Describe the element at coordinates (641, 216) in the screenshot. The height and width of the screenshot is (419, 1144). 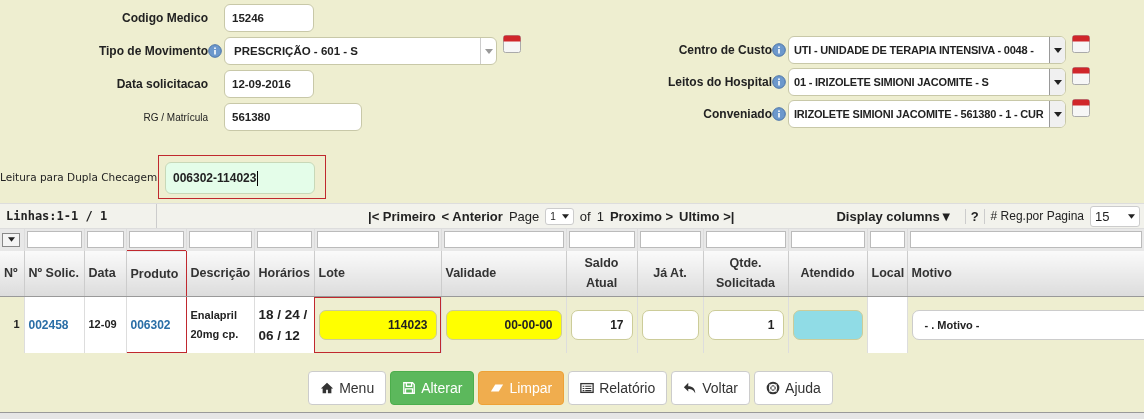
I see `next-page-link: Proximo >` at that location.